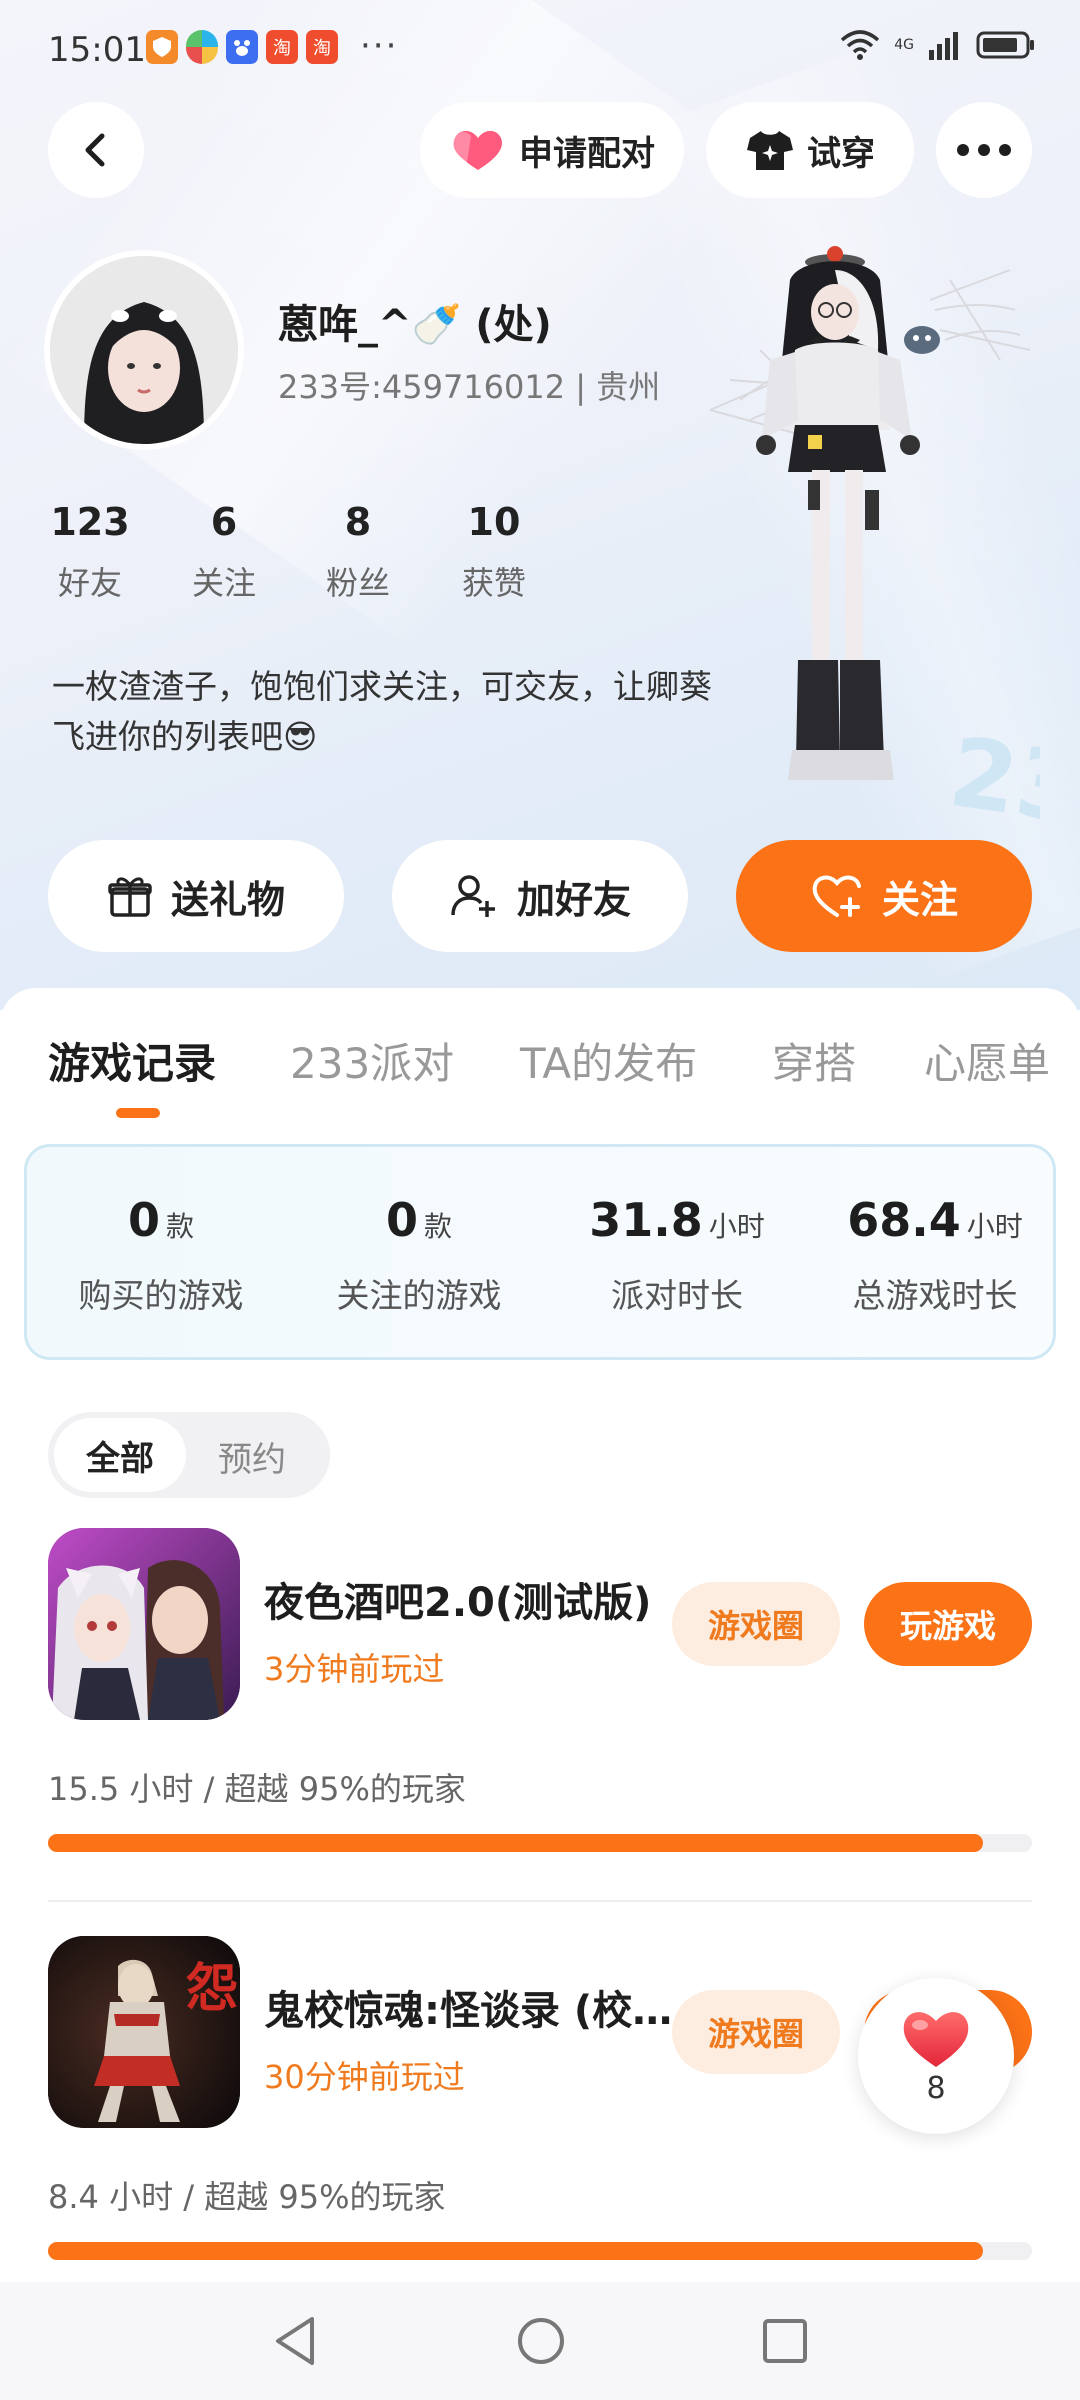  What do you see at coordinates (935, 1255) in the screenshot?
I see `summary-total-time: 68.4 小时 总游戏时长` at bounding box center [935, 1255].